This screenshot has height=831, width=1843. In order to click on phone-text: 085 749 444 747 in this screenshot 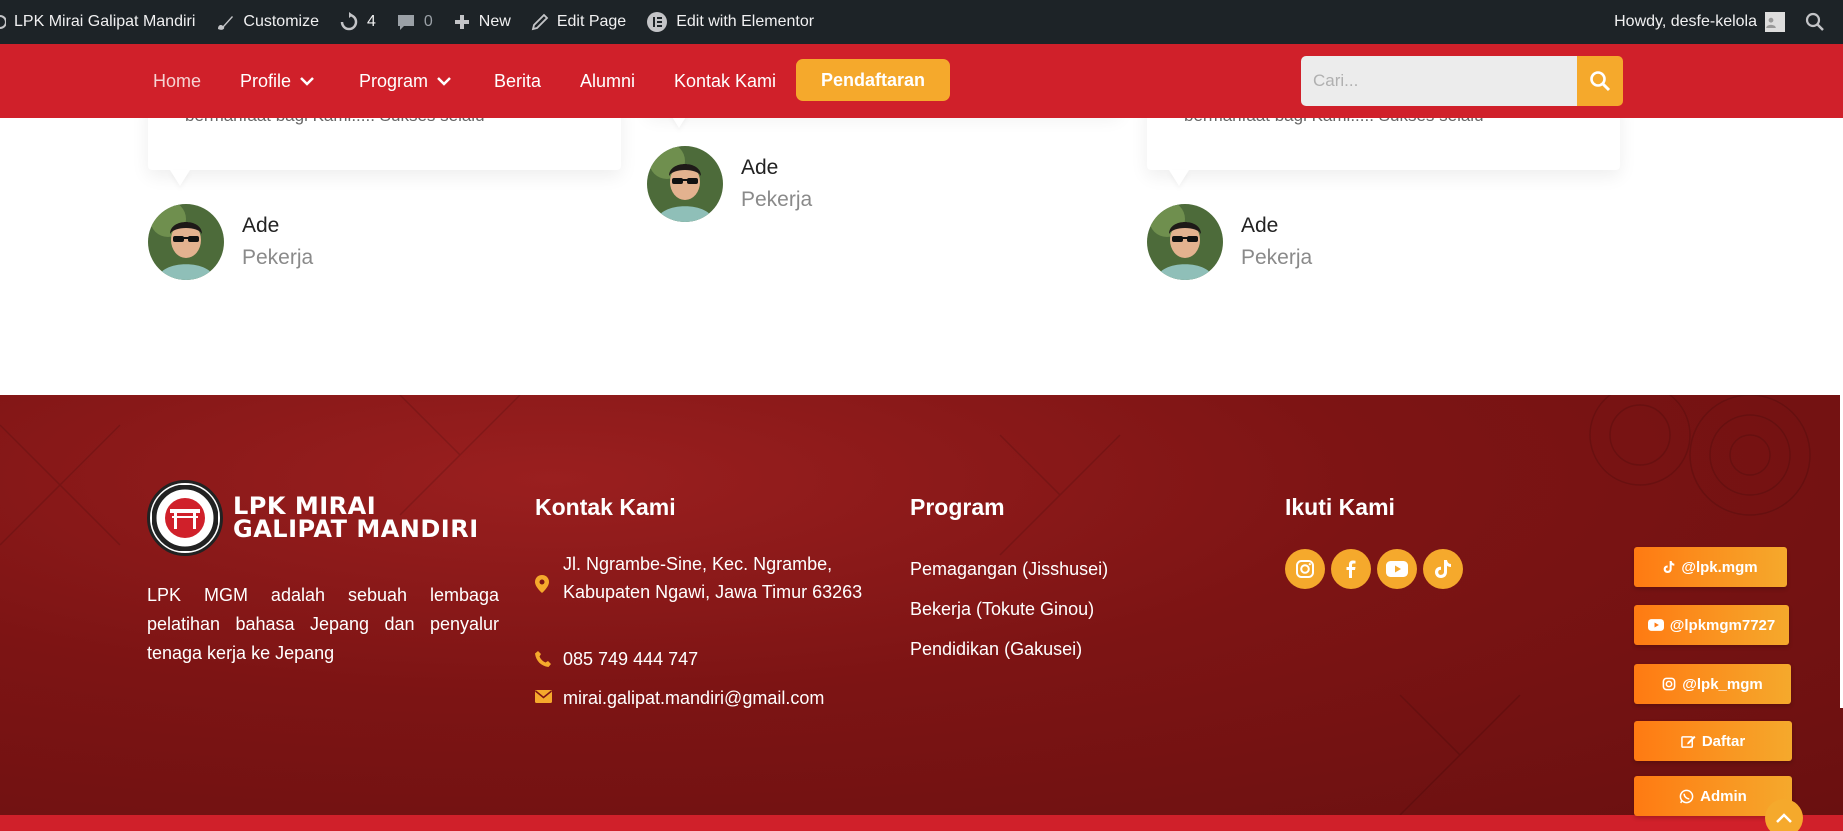, I will do `click(631, 659)`.